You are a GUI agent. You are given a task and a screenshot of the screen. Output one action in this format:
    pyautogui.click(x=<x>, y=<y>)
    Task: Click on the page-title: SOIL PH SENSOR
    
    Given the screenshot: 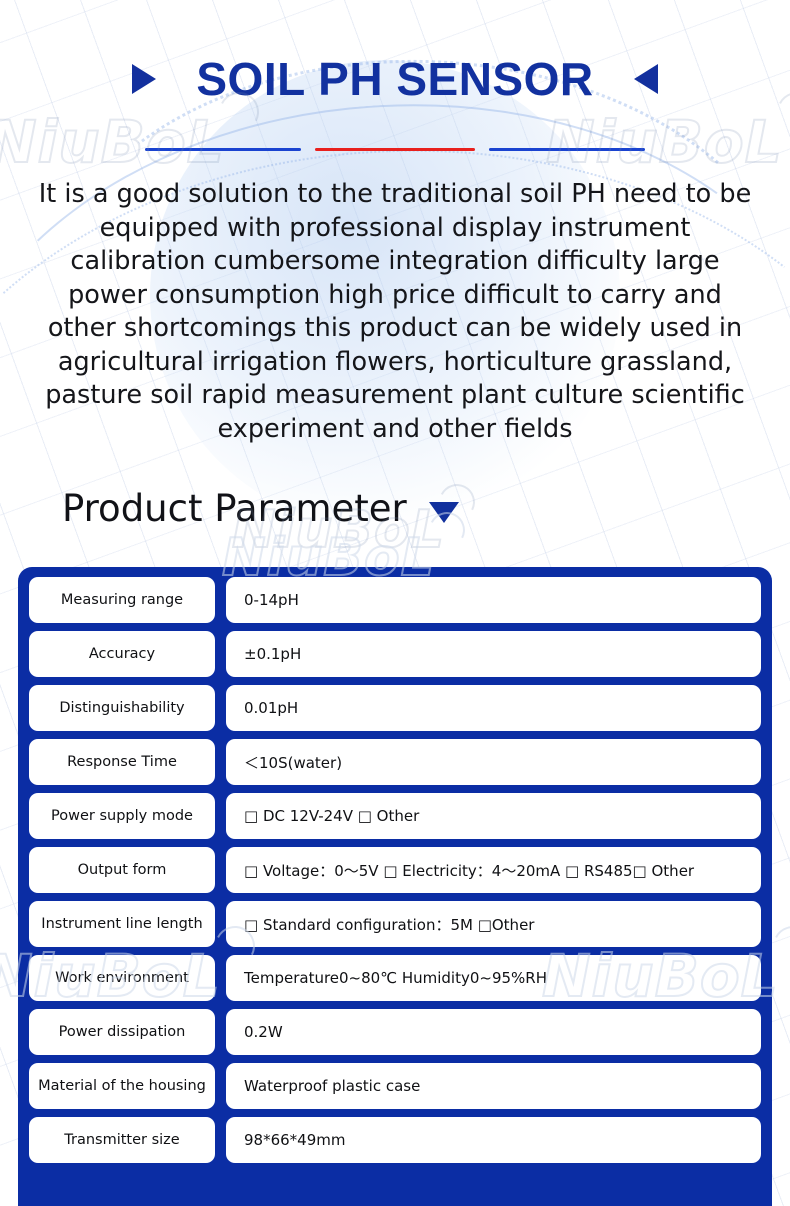 What is the action you would take?
    pyautogui.click(x=395, y=79)
    